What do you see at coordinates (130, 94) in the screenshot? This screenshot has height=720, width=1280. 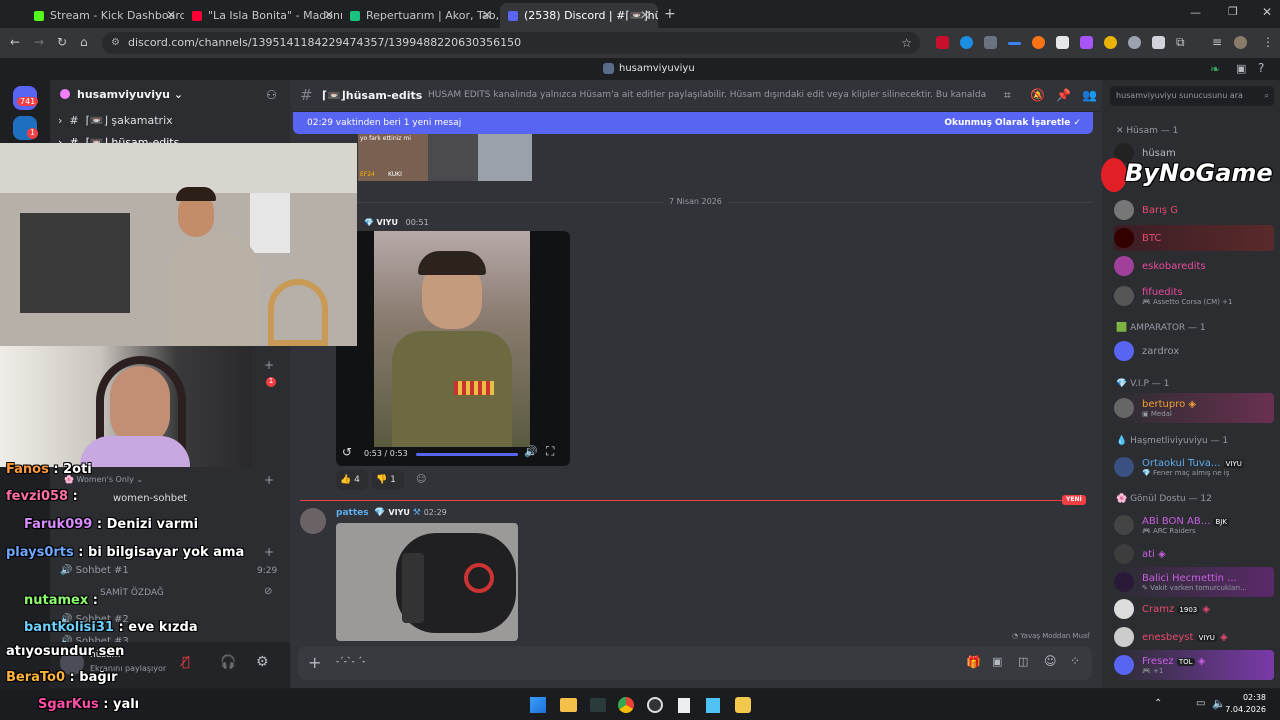 I see `server-name: husamviyuviyu ⌄` at bounding box center [130, 94].